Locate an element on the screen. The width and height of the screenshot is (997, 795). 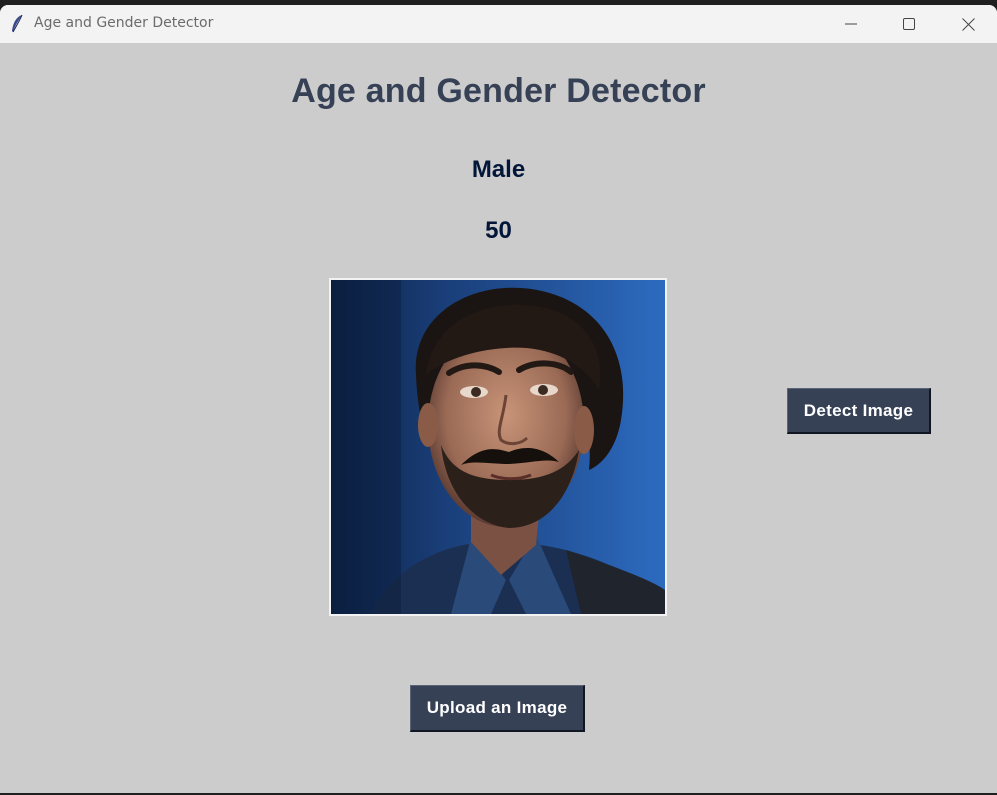
maximize-icon is located at coordinates (909, 24).